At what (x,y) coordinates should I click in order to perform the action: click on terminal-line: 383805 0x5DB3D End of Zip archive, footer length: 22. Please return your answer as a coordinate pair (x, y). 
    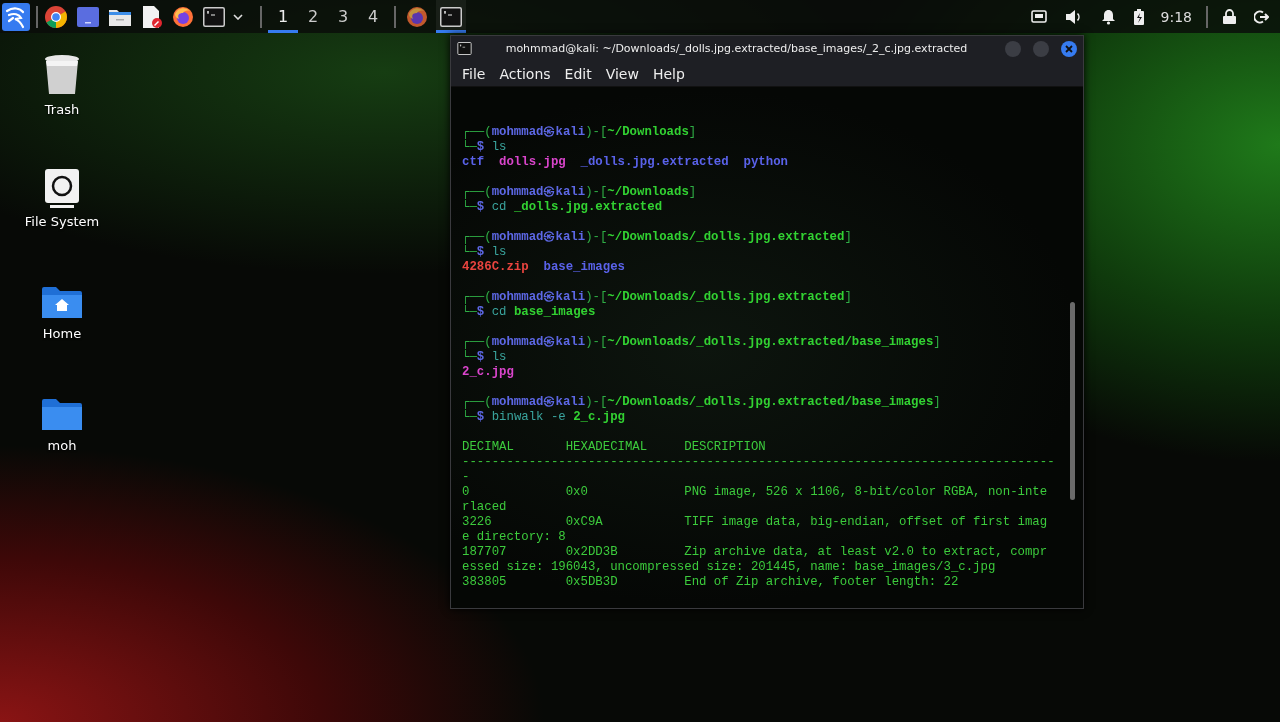
    Looking at the image, I should click on (710, 582).